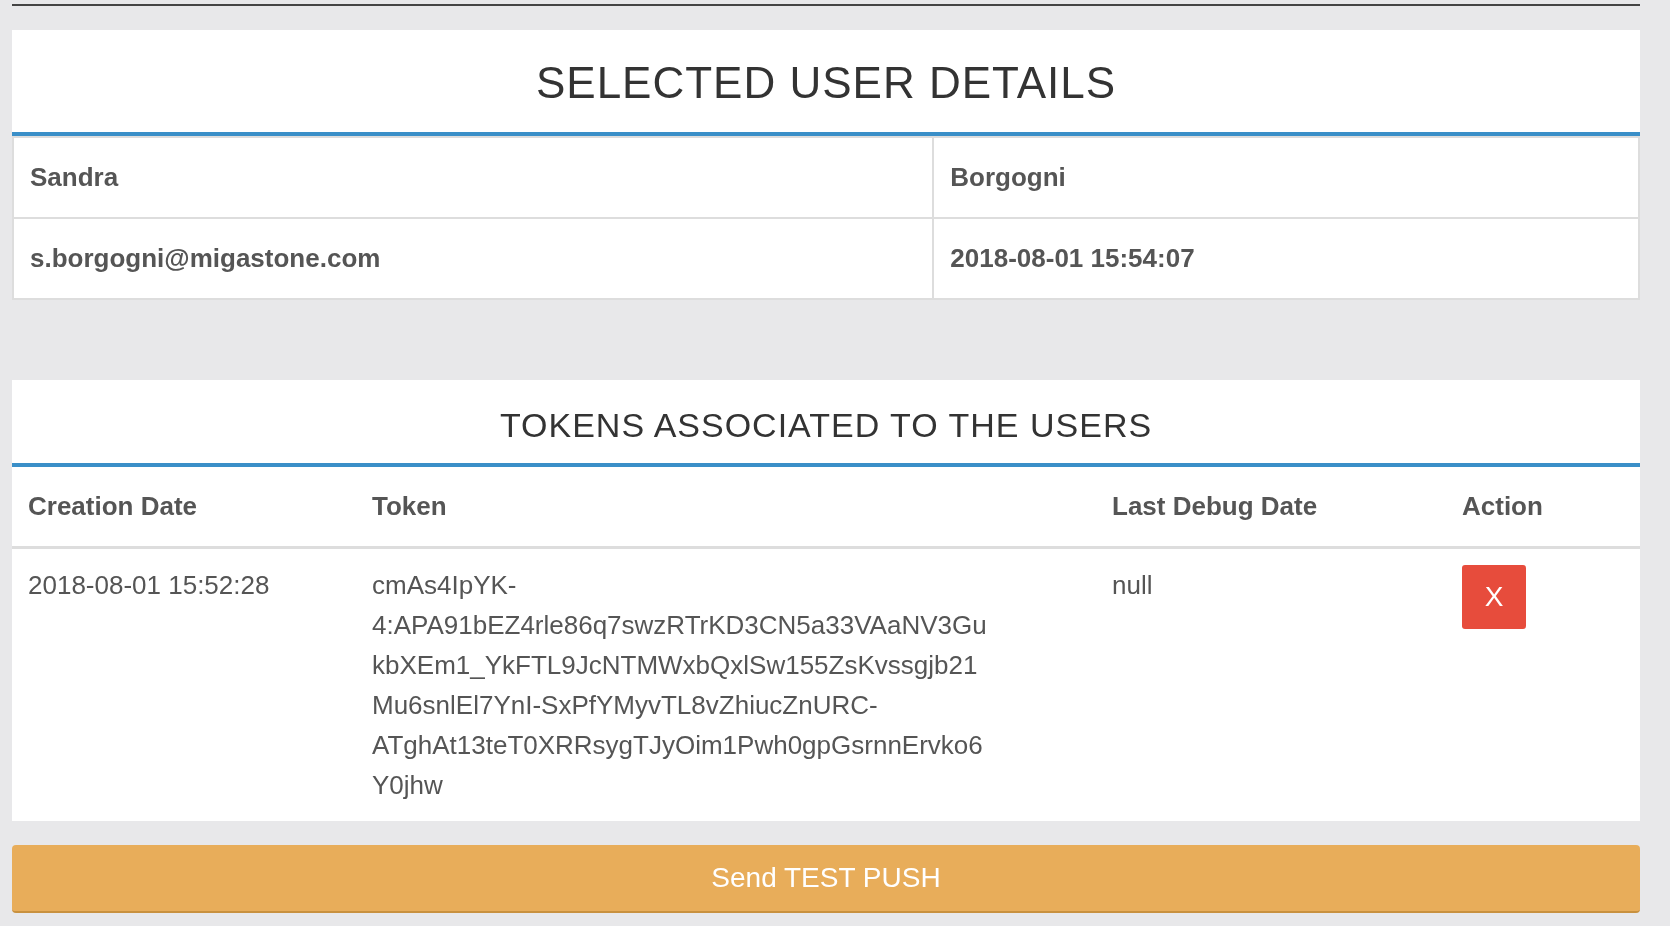  I want to click on table-cell: 2018-08-01 15:54:07, so click(1286, 258).